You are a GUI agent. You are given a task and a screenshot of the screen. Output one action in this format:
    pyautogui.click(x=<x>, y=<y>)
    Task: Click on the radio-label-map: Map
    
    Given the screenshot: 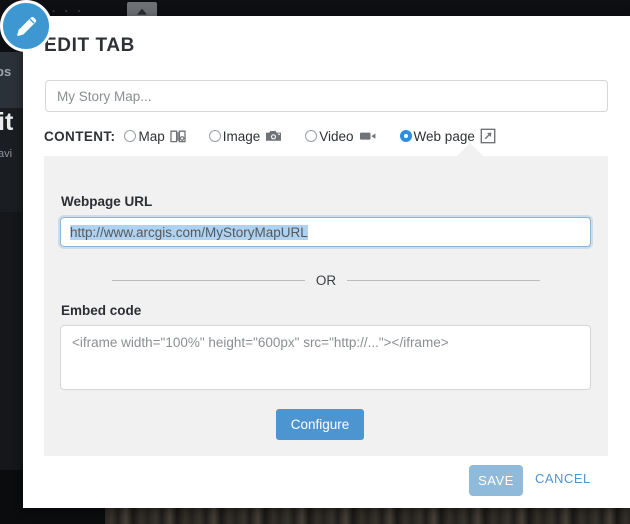 What is the action you would take?
    pyautogui.click(x=151, y=136)
    